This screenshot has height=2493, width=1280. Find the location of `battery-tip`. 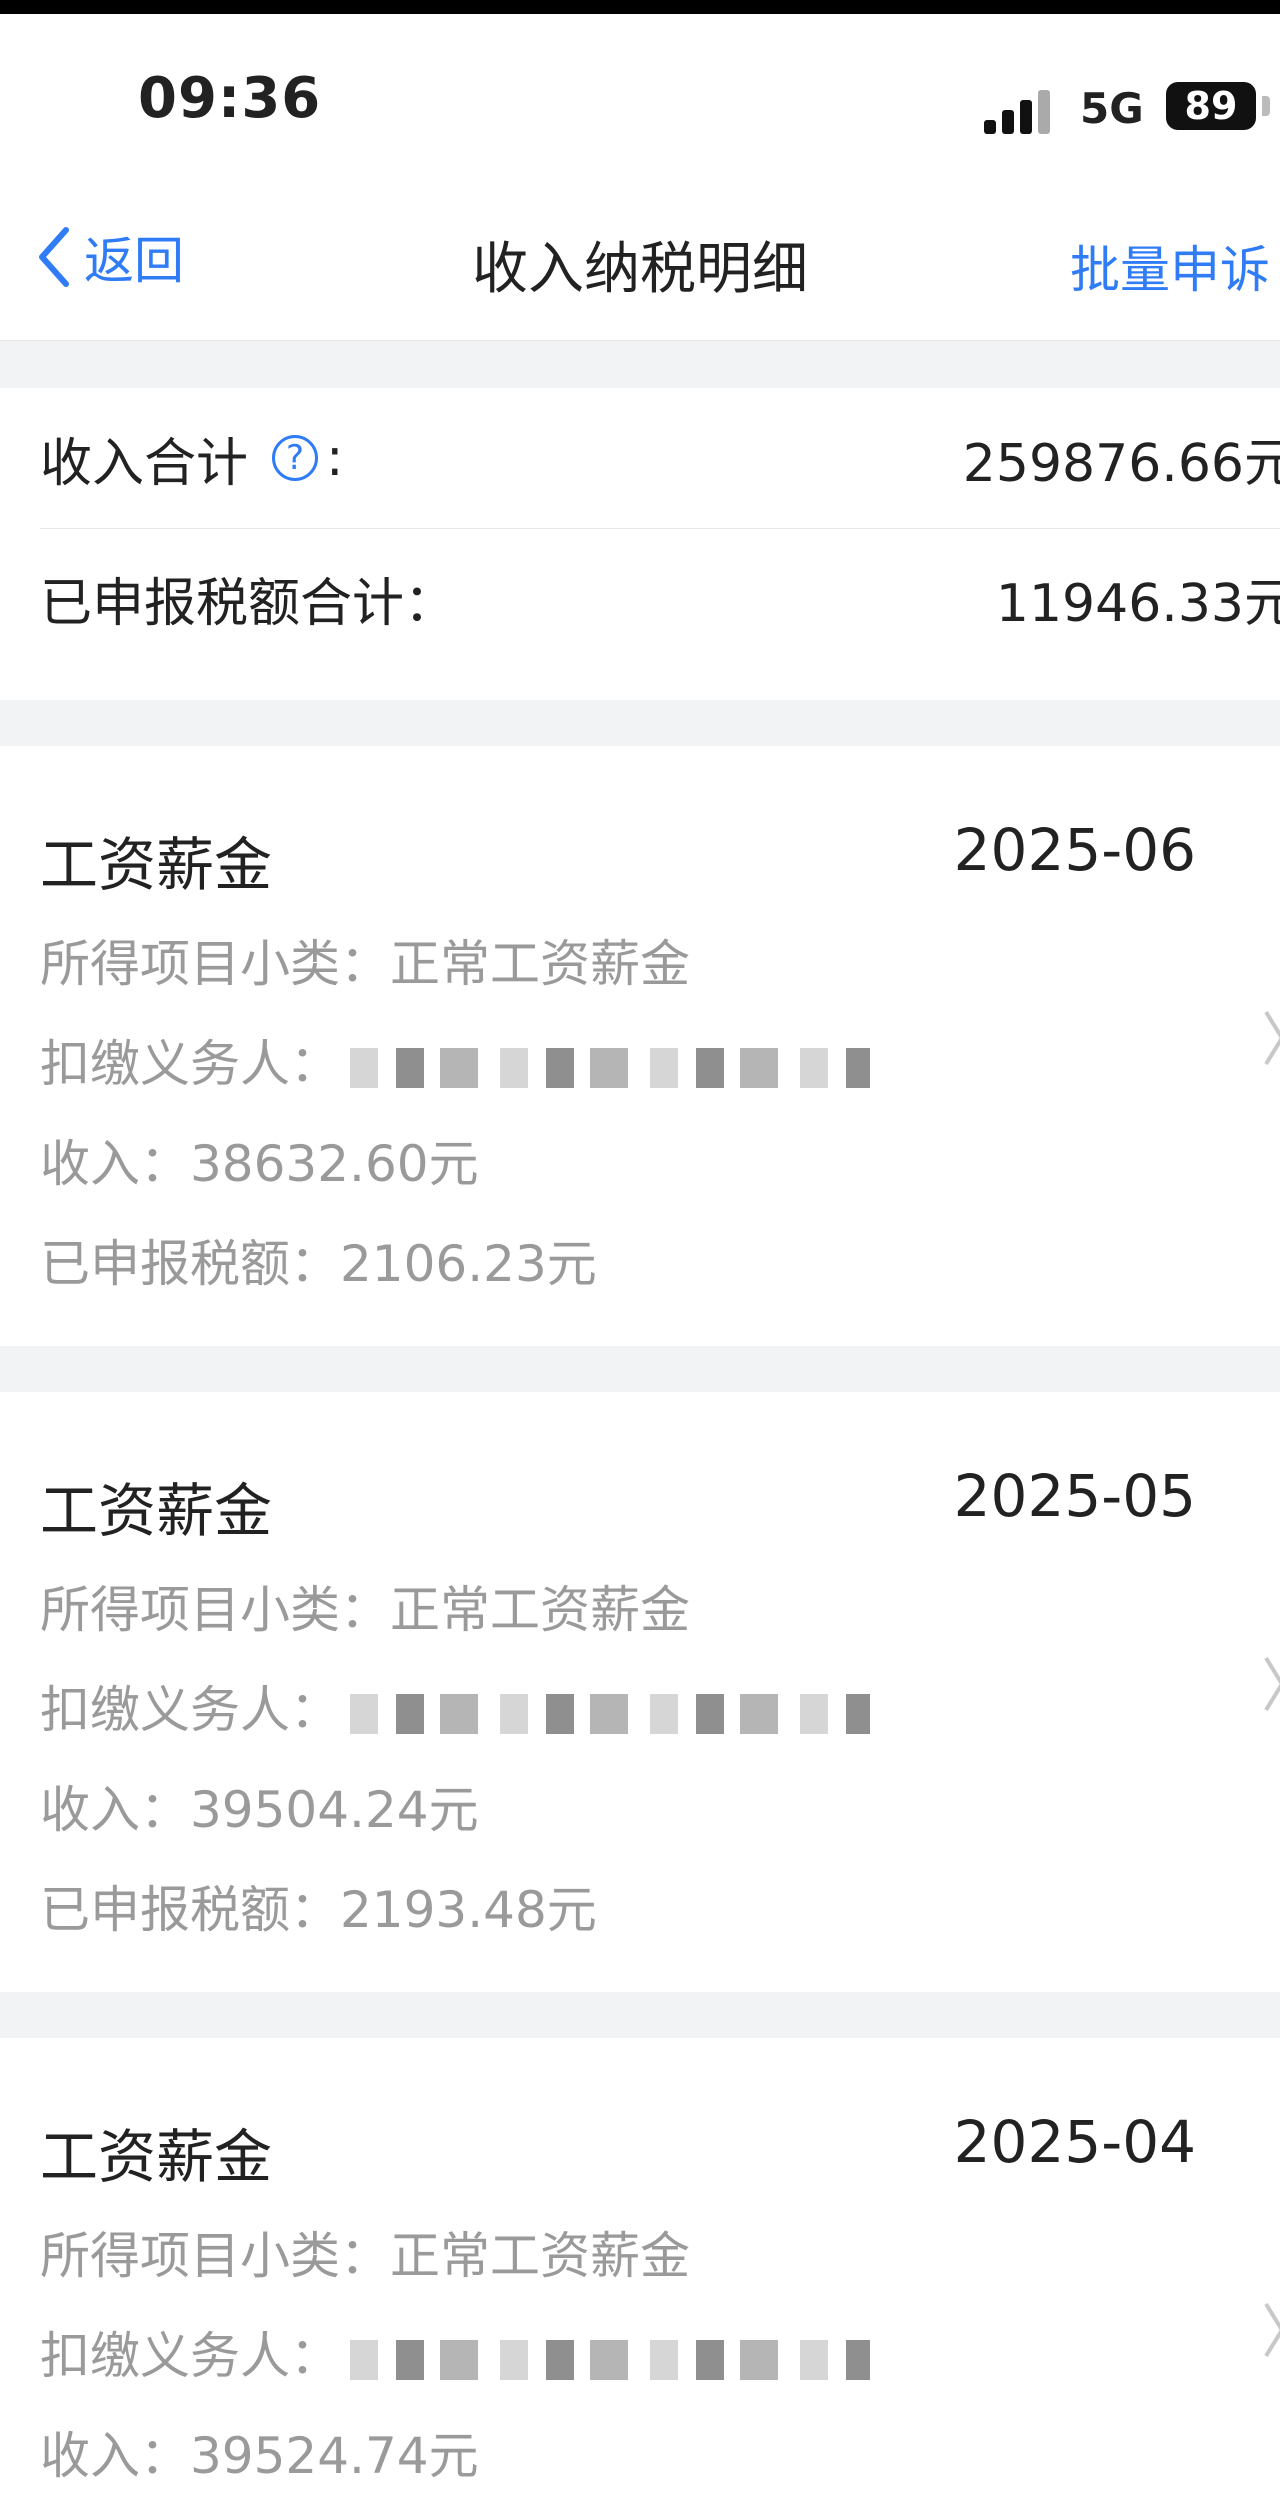

battery-tip is located at coordinates (1266, 106).